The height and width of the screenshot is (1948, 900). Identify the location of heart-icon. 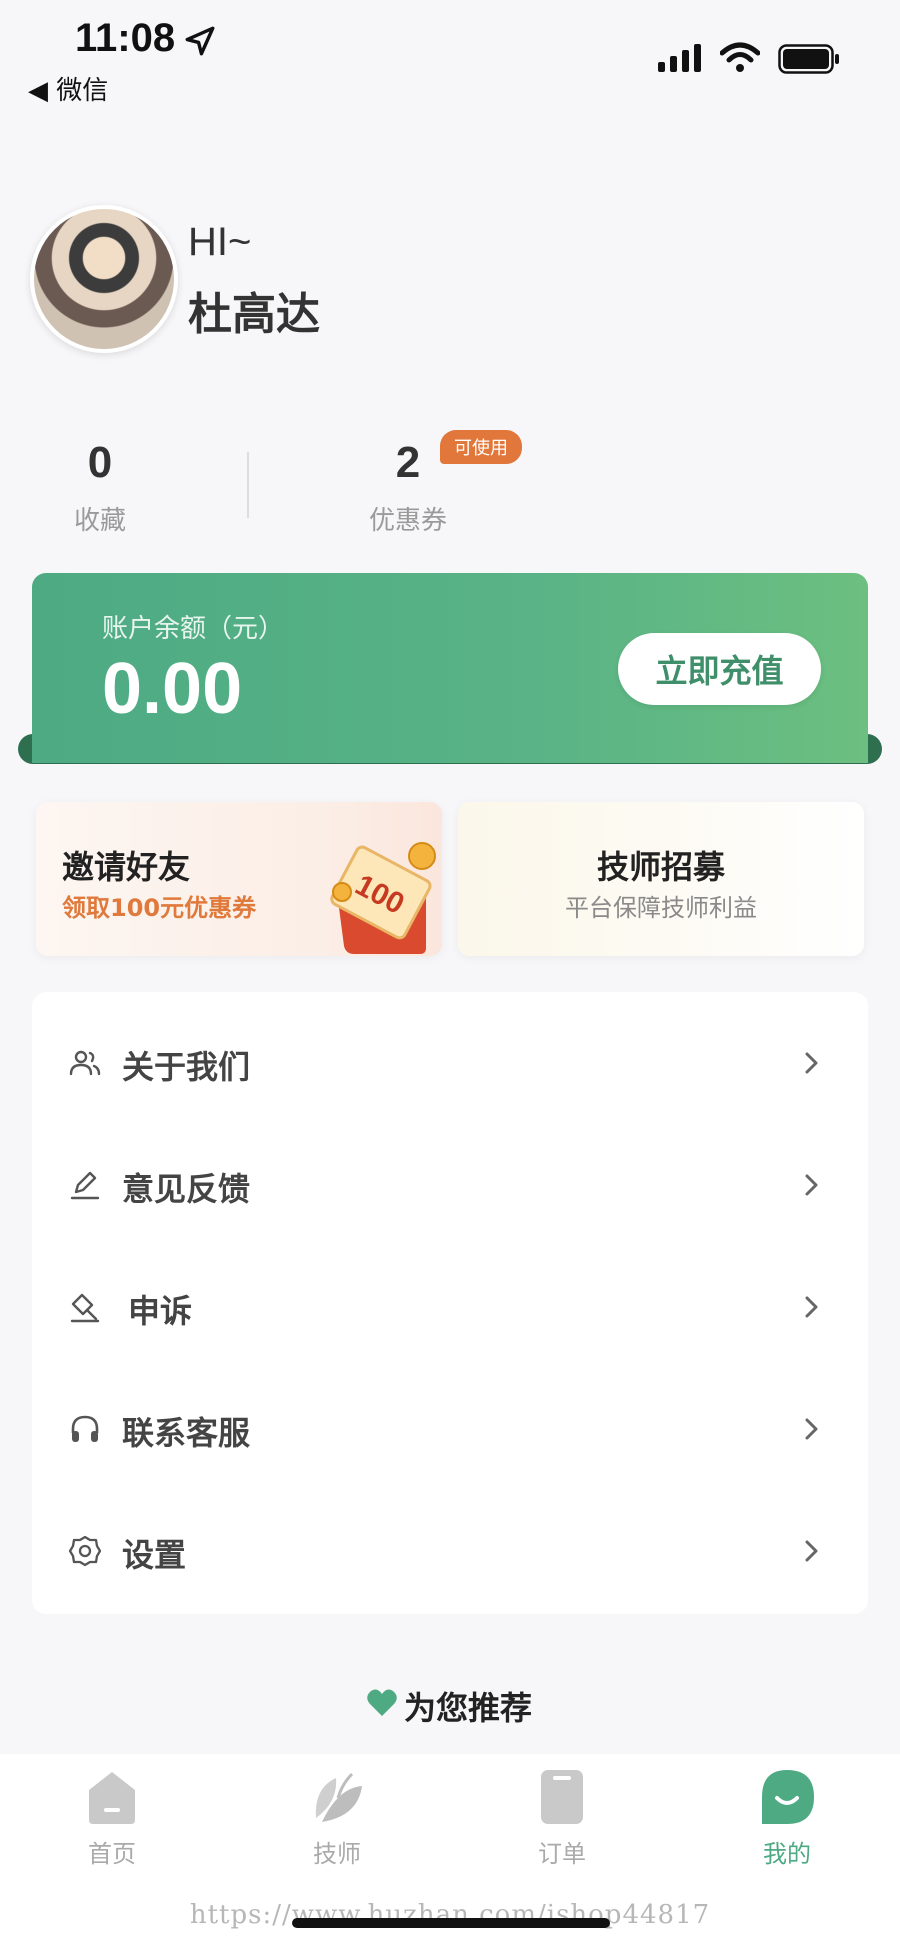
(382, 1702).